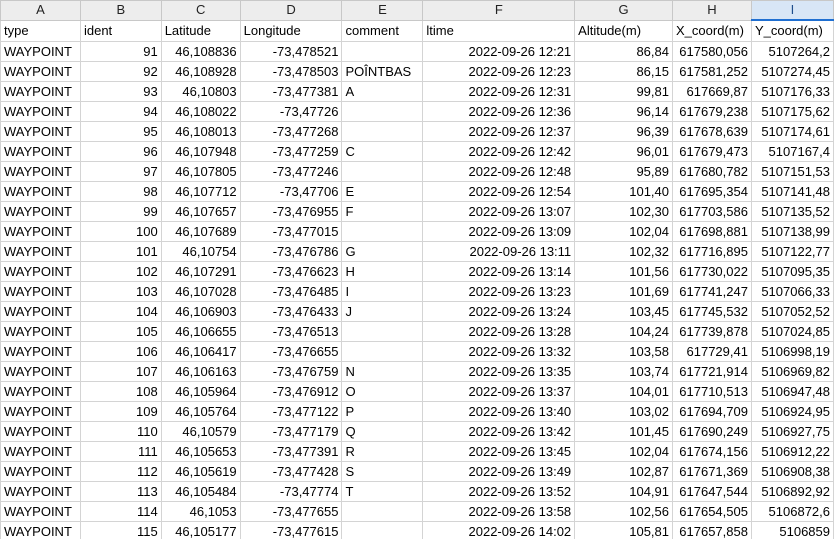 This screenshot has width=834, height=539. What do you see at coordinates (120, 451) in the screenshot?
I see `cell: 111` at bounding box center [120, 451].